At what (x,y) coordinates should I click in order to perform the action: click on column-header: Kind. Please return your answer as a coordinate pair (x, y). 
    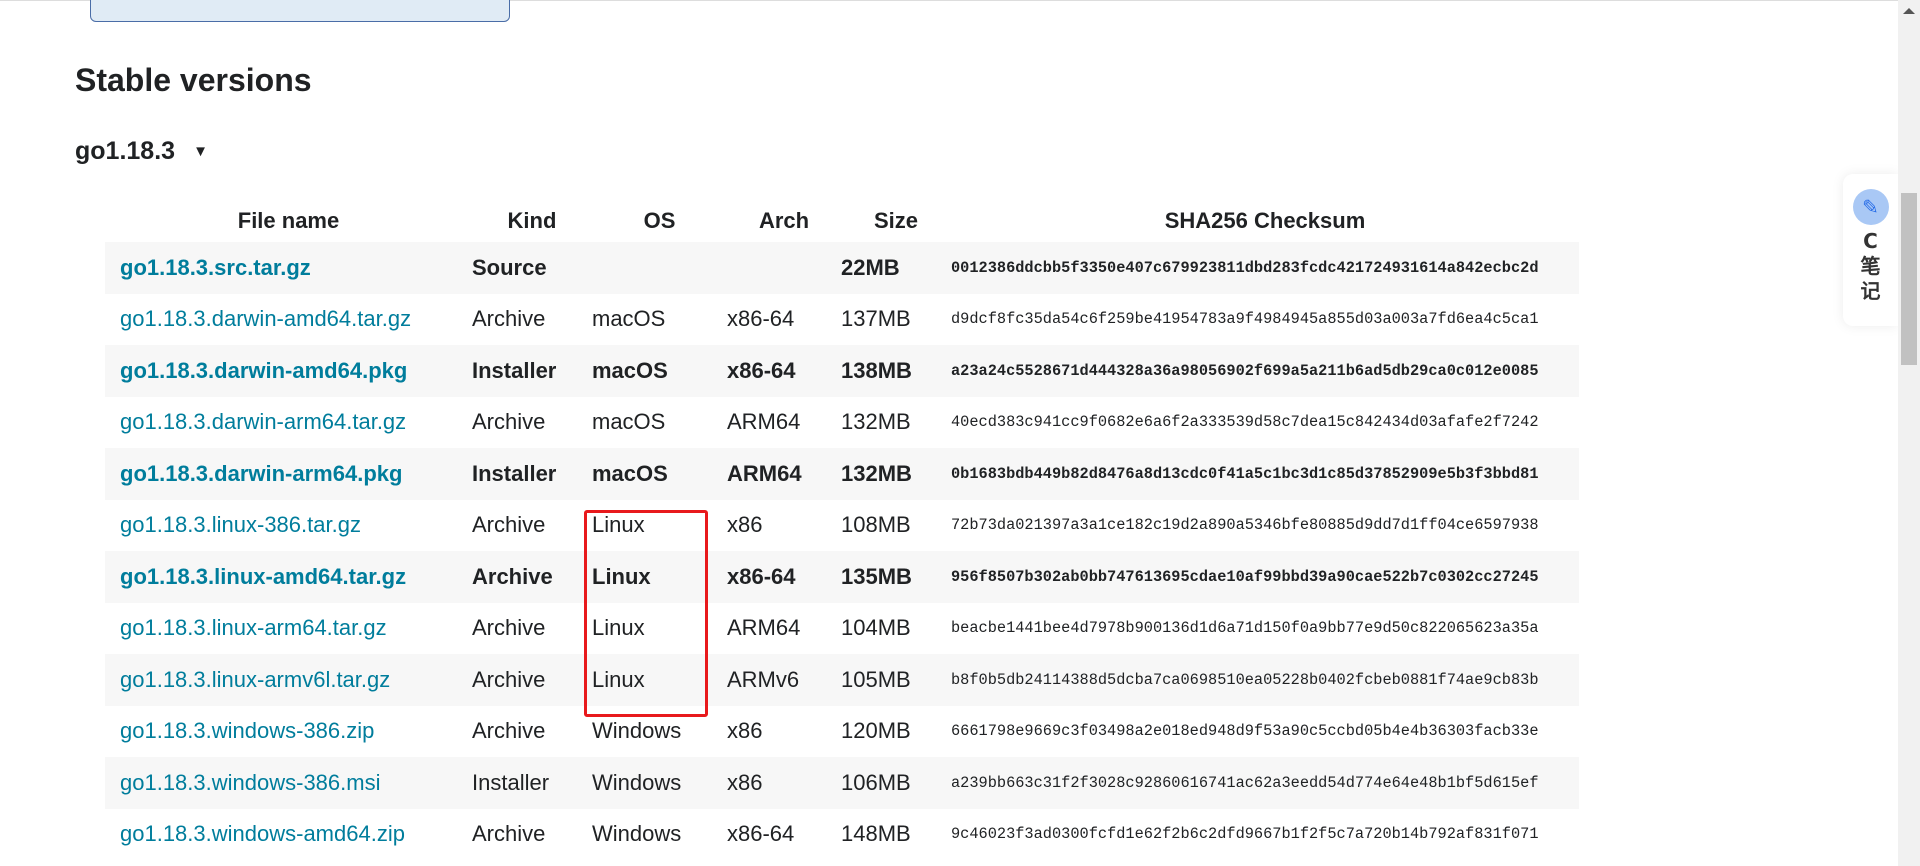
    Looking at the image, I should click on (532, 220).